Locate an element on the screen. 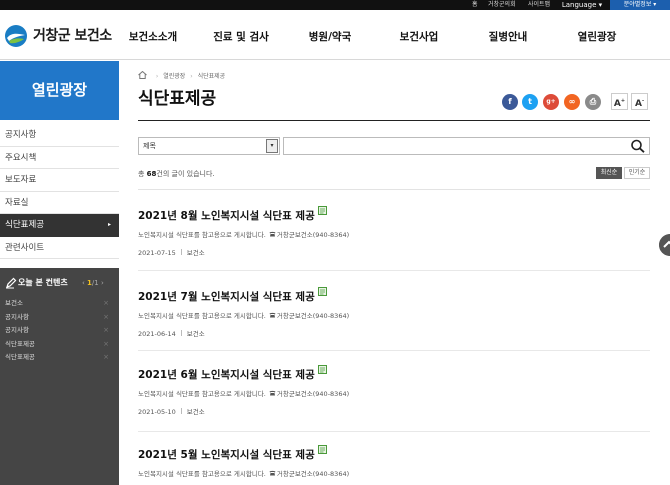 Image resolution: width=670 pixels, height=485 pixels. sidebar-title: 열린광장 is located at coordinates (59, 90).